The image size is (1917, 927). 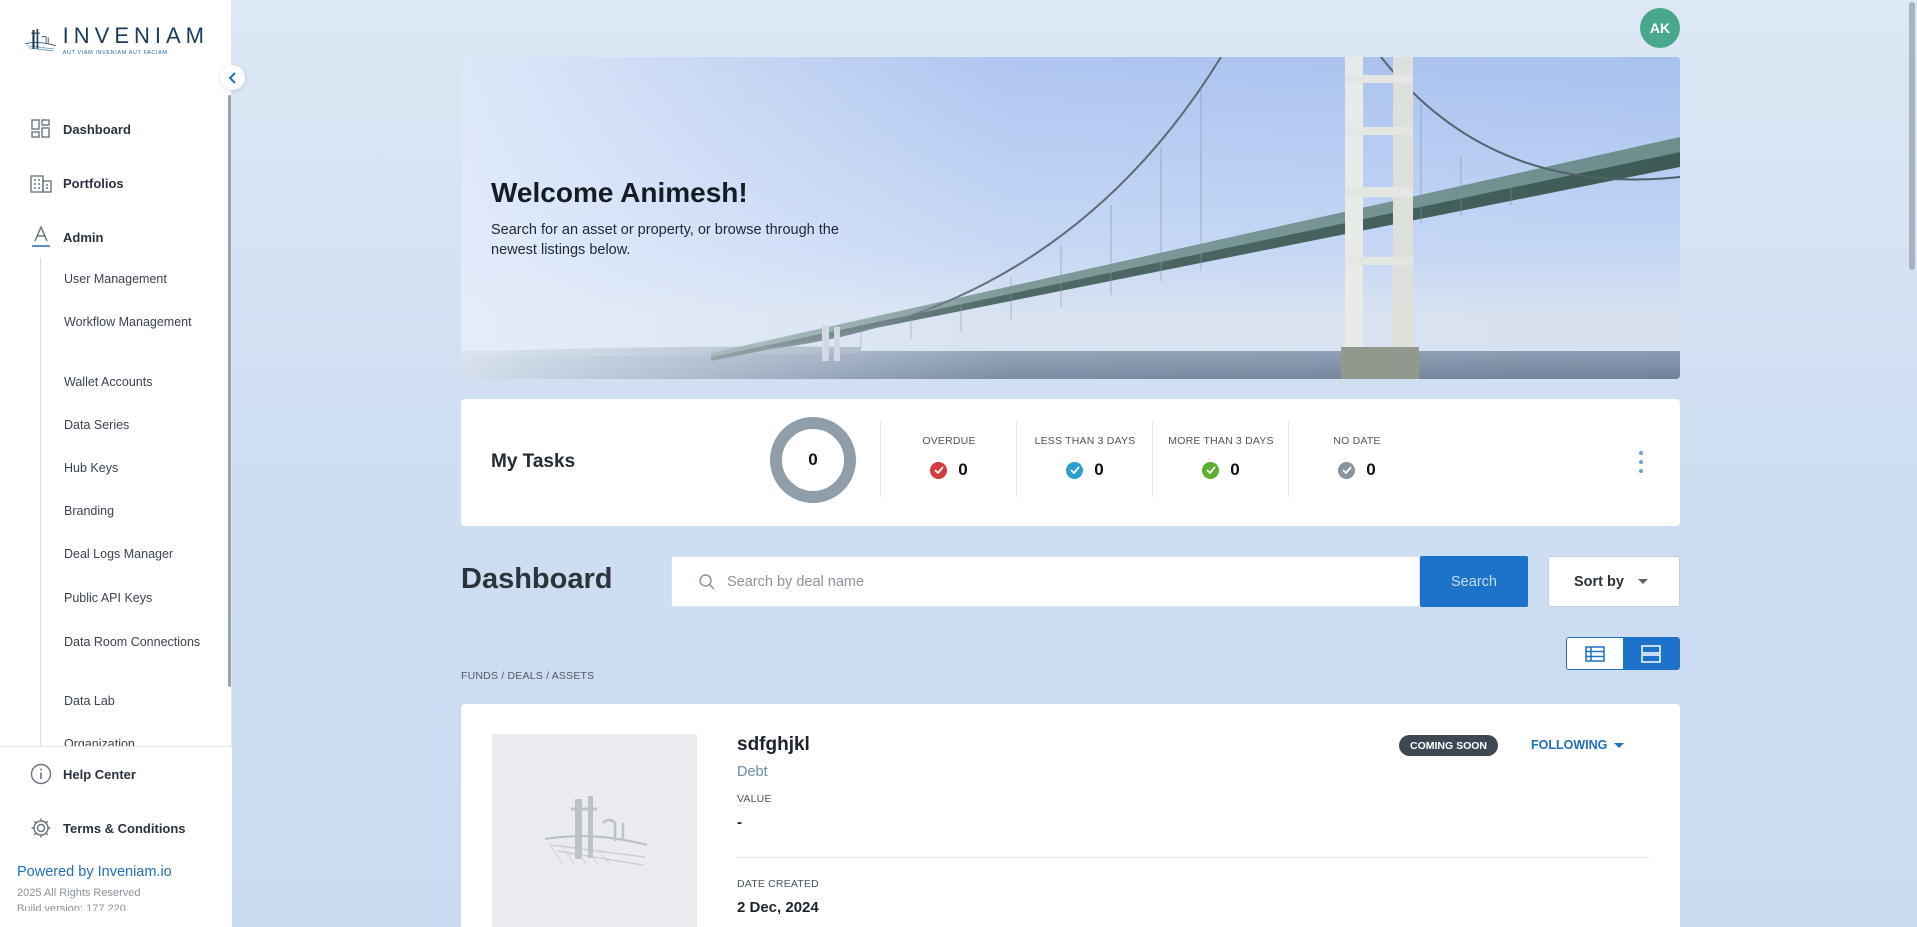 I want to click on sidebar-item-label: Dashboard, so click(x=97, y=129).